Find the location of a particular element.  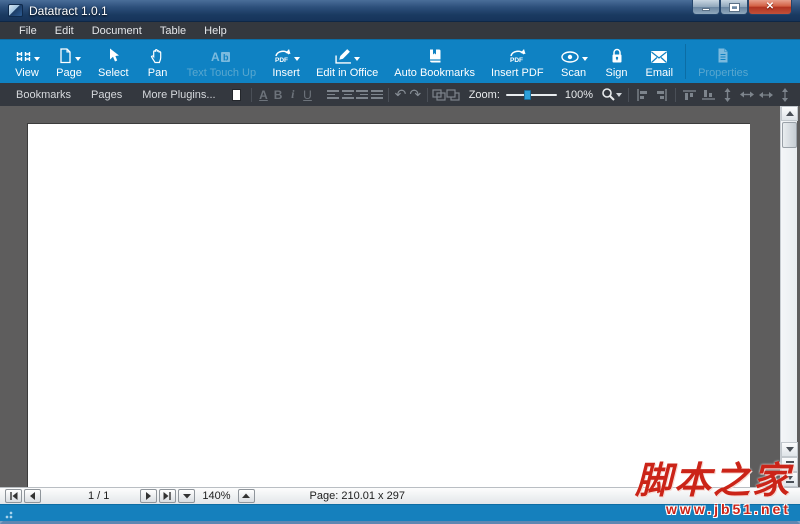

next-page-icon is located at coordinates (149, 496).